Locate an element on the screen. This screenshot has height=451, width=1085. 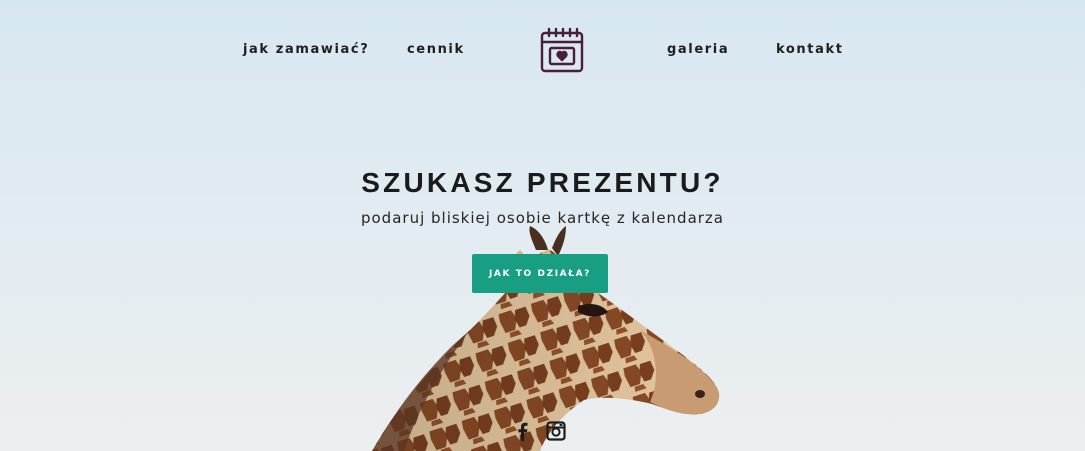
hero-title: SZUKASZ PREZENTU? is located at coordinates (542, 182).